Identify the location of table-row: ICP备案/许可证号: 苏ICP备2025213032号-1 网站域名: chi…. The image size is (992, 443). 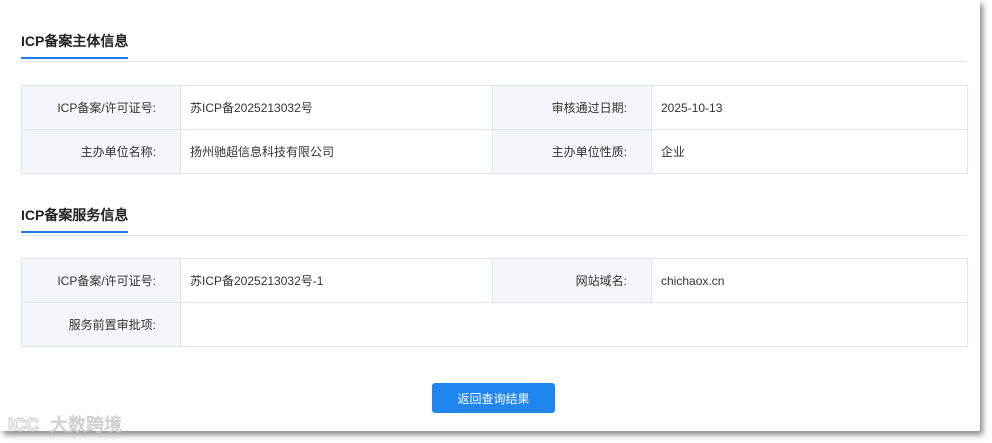
(494, 280).